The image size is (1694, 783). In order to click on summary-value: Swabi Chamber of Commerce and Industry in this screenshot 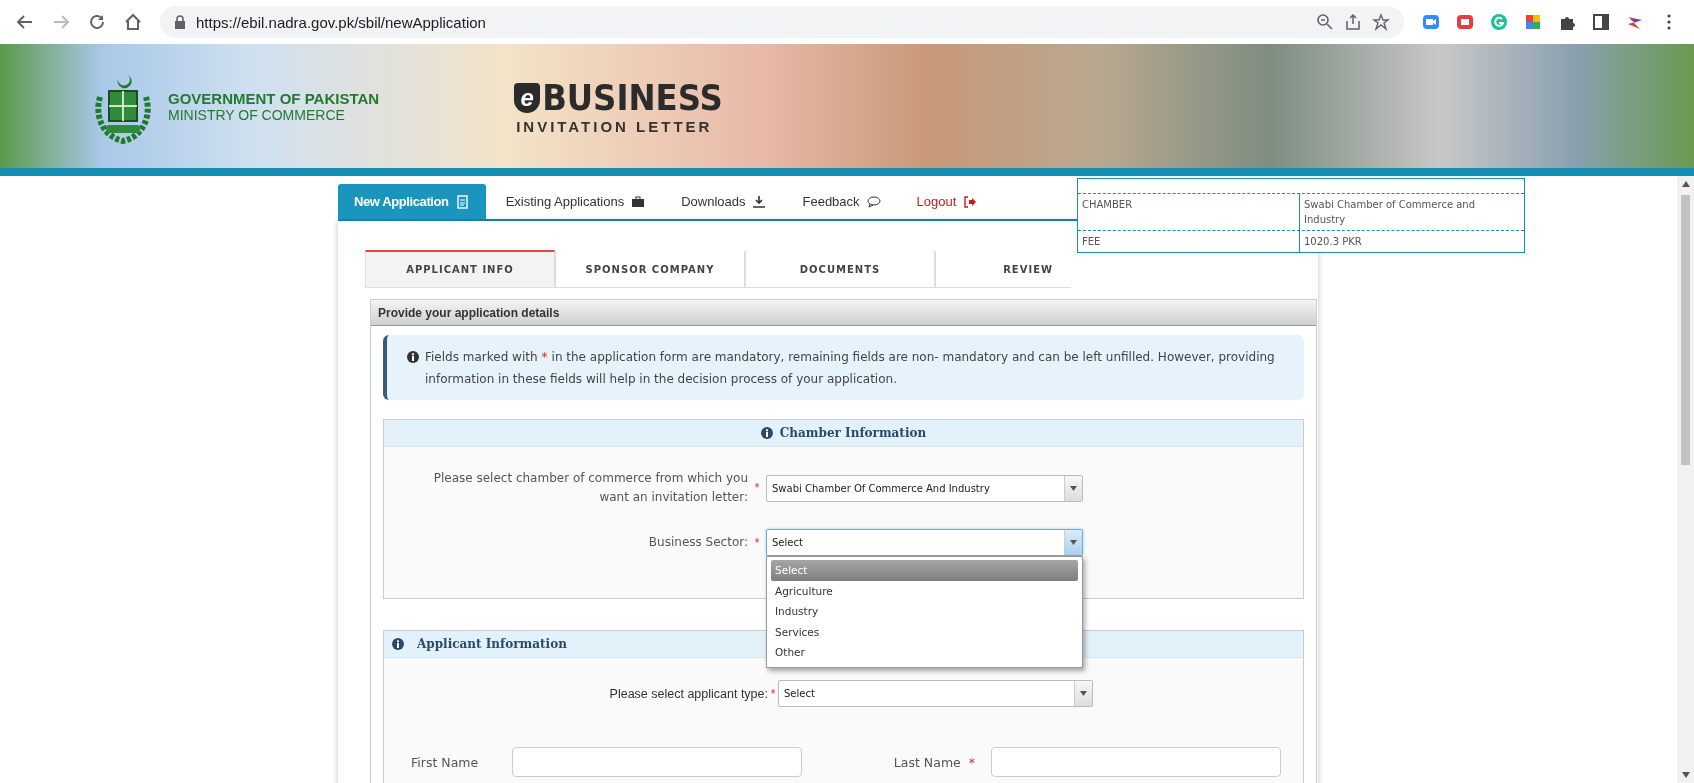, I will do `click(1411, 212)`.